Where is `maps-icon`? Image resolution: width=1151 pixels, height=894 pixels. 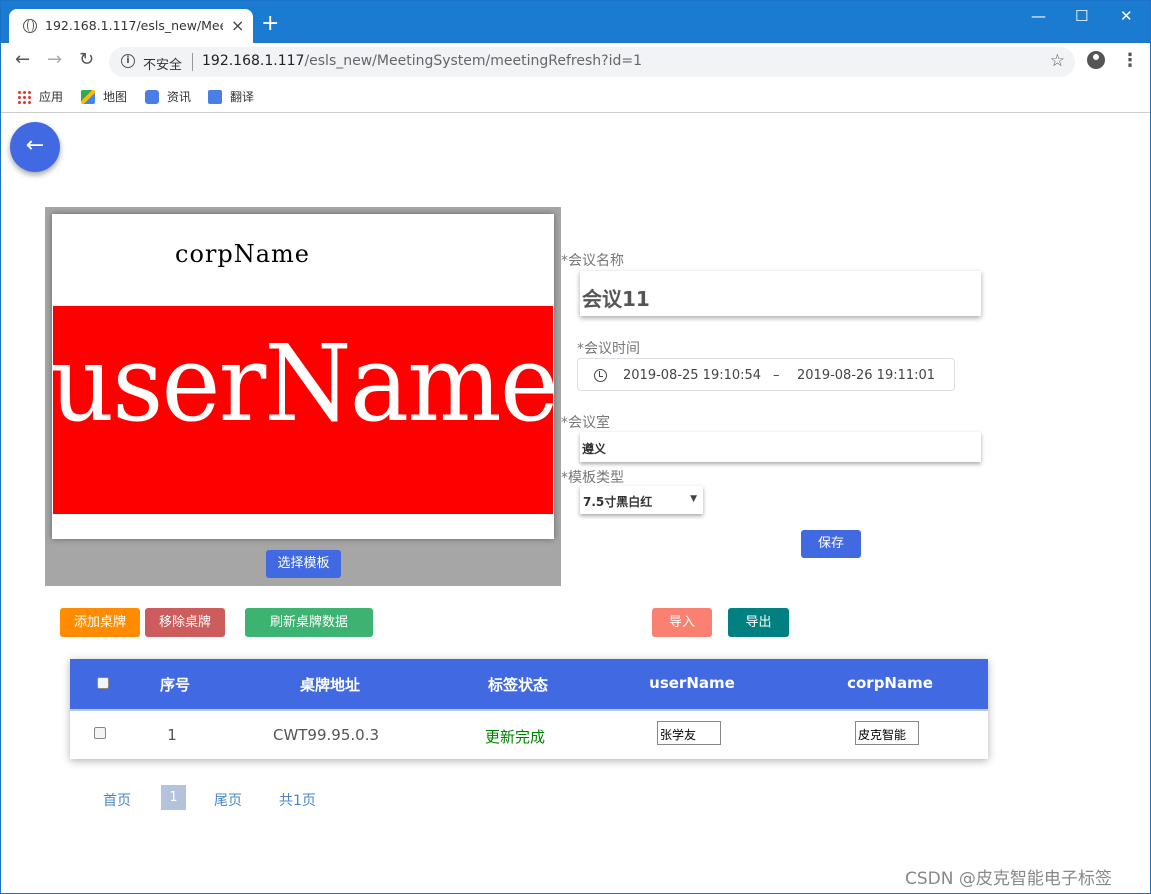 maps-icon is located at coordinates (88, 97).